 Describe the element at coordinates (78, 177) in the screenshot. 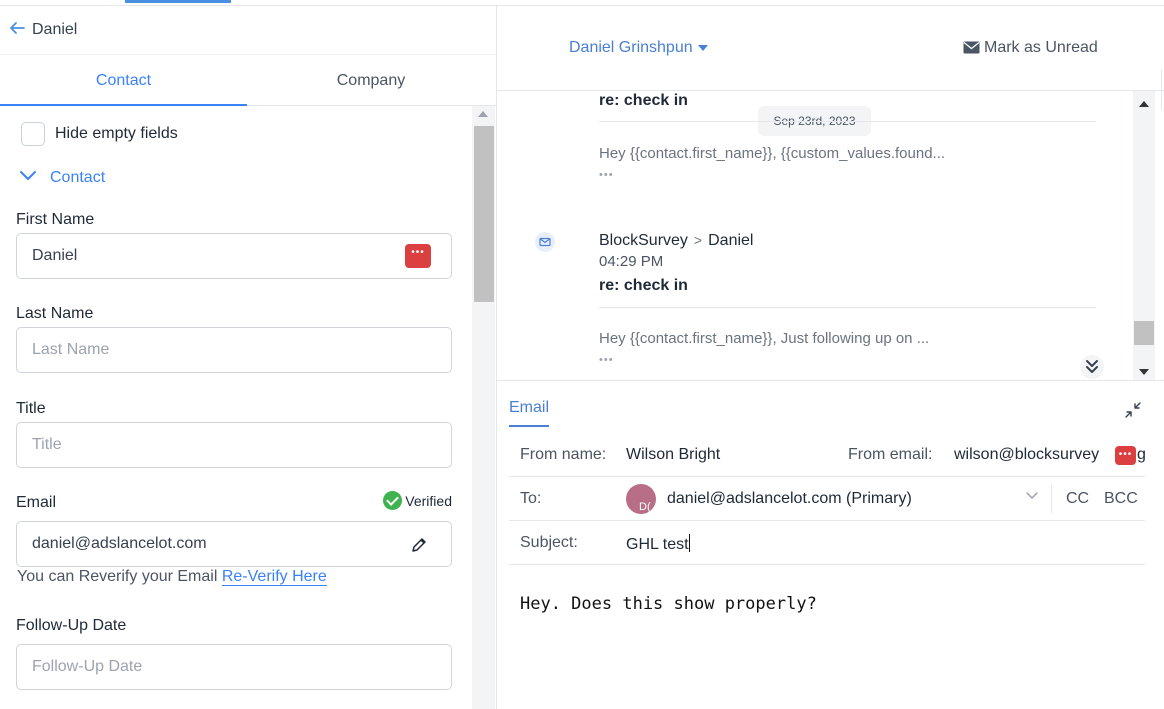

I see `contact-section-label: Contact` at that location.